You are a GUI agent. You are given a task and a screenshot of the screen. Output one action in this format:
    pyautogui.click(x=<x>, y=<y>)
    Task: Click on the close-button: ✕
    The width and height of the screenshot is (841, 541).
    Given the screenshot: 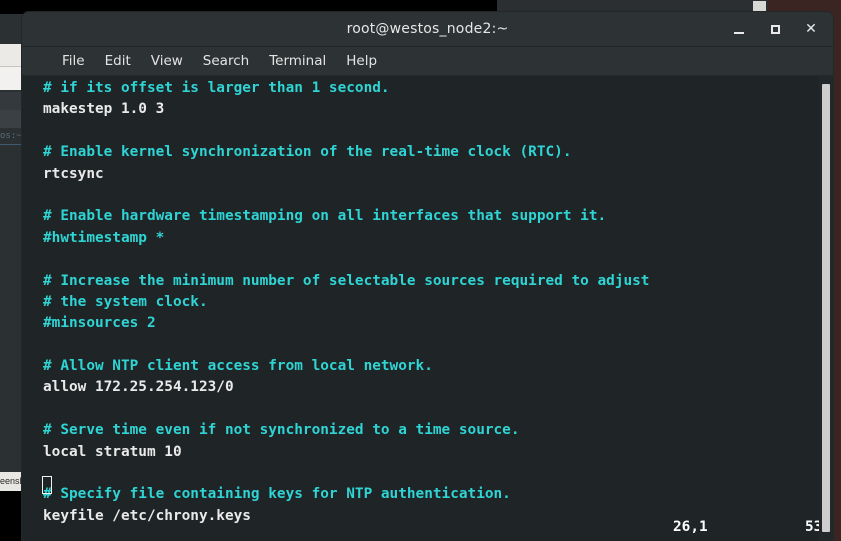 What is the action you would take?
    pyautogui.click(x=811, y=29)
    